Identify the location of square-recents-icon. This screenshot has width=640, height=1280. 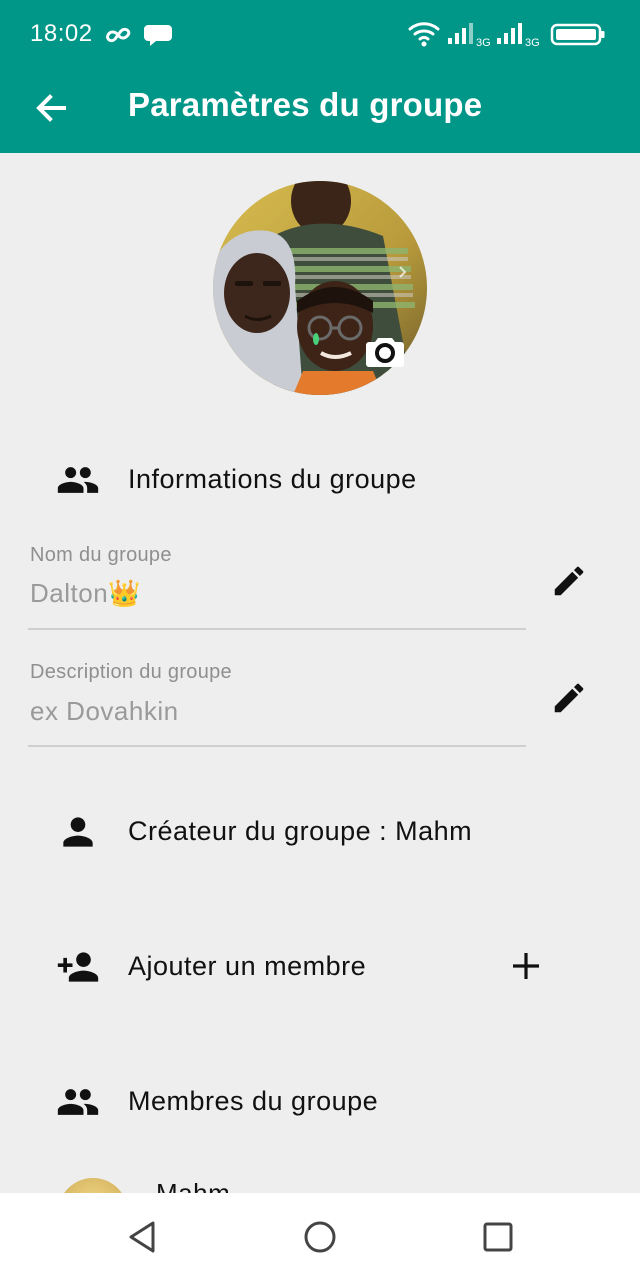
(498, 1237).